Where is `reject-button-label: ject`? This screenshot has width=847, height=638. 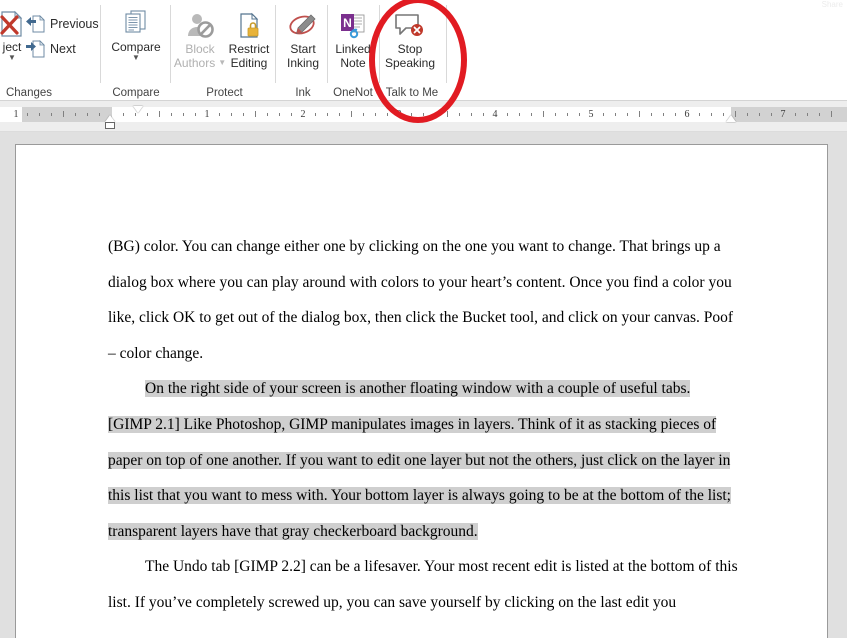 reject-button-label: ject is located at coordinates (12, 47).